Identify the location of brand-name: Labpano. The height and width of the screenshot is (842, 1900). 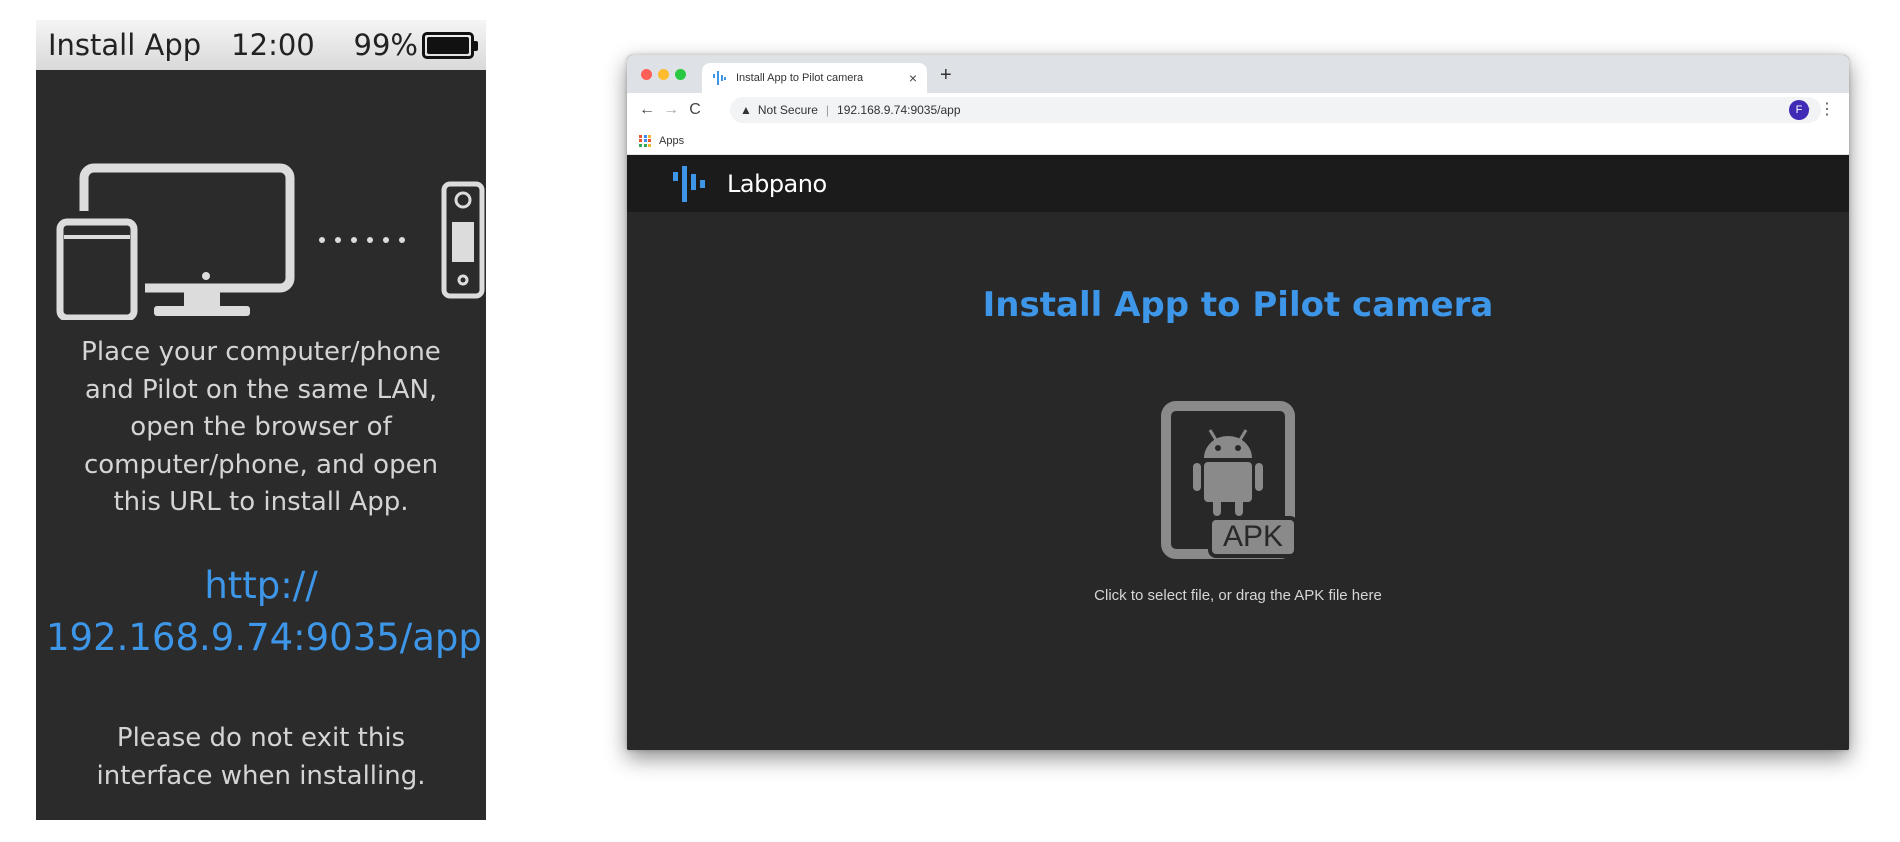
(777, 184).